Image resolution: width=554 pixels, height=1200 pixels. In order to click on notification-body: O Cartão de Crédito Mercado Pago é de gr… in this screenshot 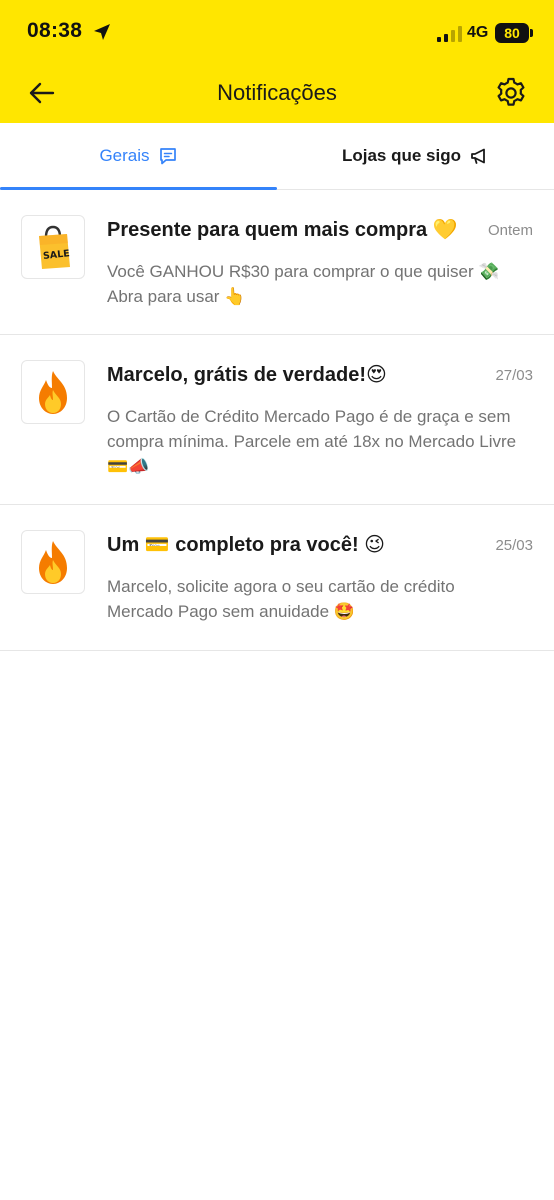, I will do `click(312, 441)`.